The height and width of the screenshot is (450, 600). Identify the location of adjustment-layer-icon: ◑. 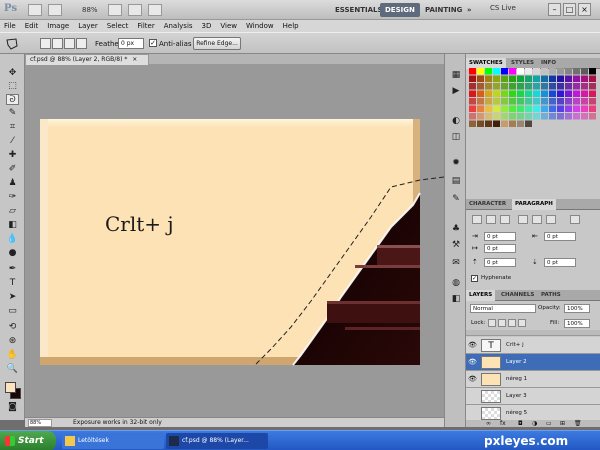
(534, 423).